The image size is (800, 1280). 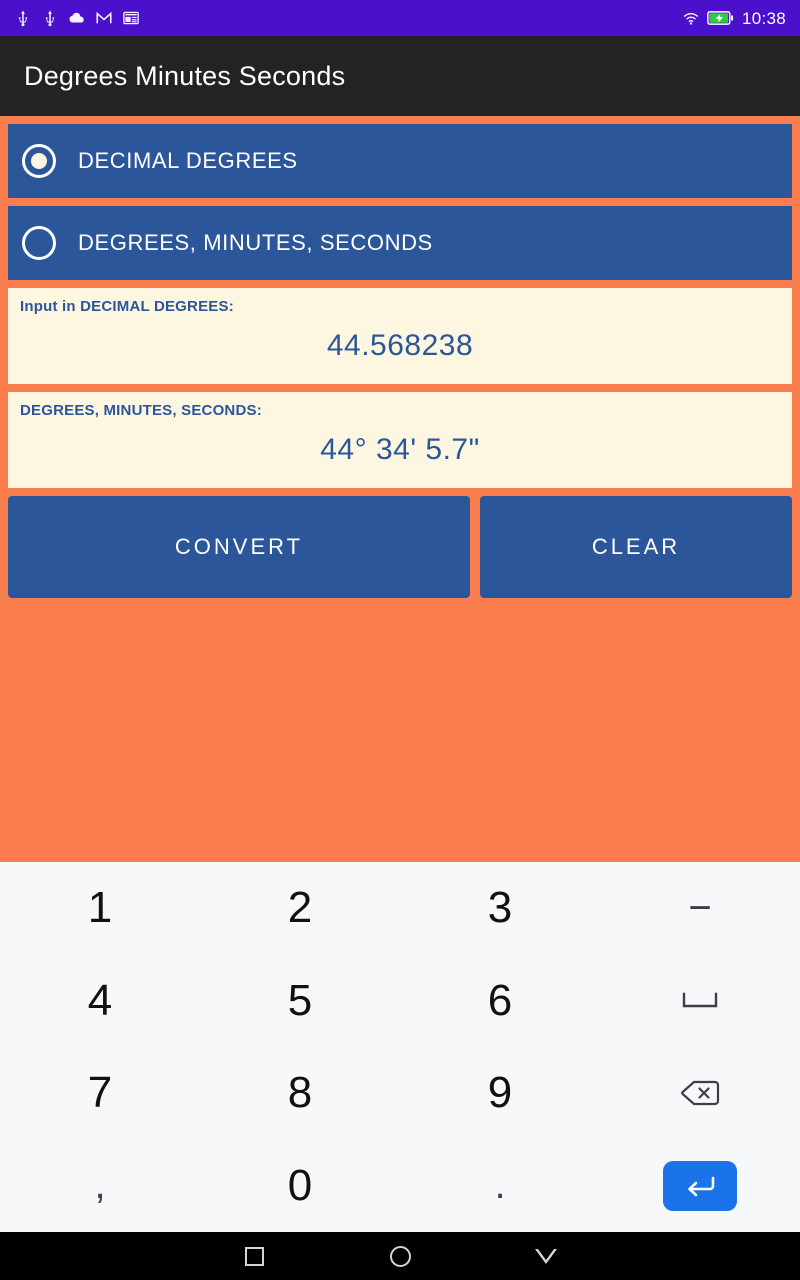 I want to click on recents-square-icon, so click(x=254, y=1256).